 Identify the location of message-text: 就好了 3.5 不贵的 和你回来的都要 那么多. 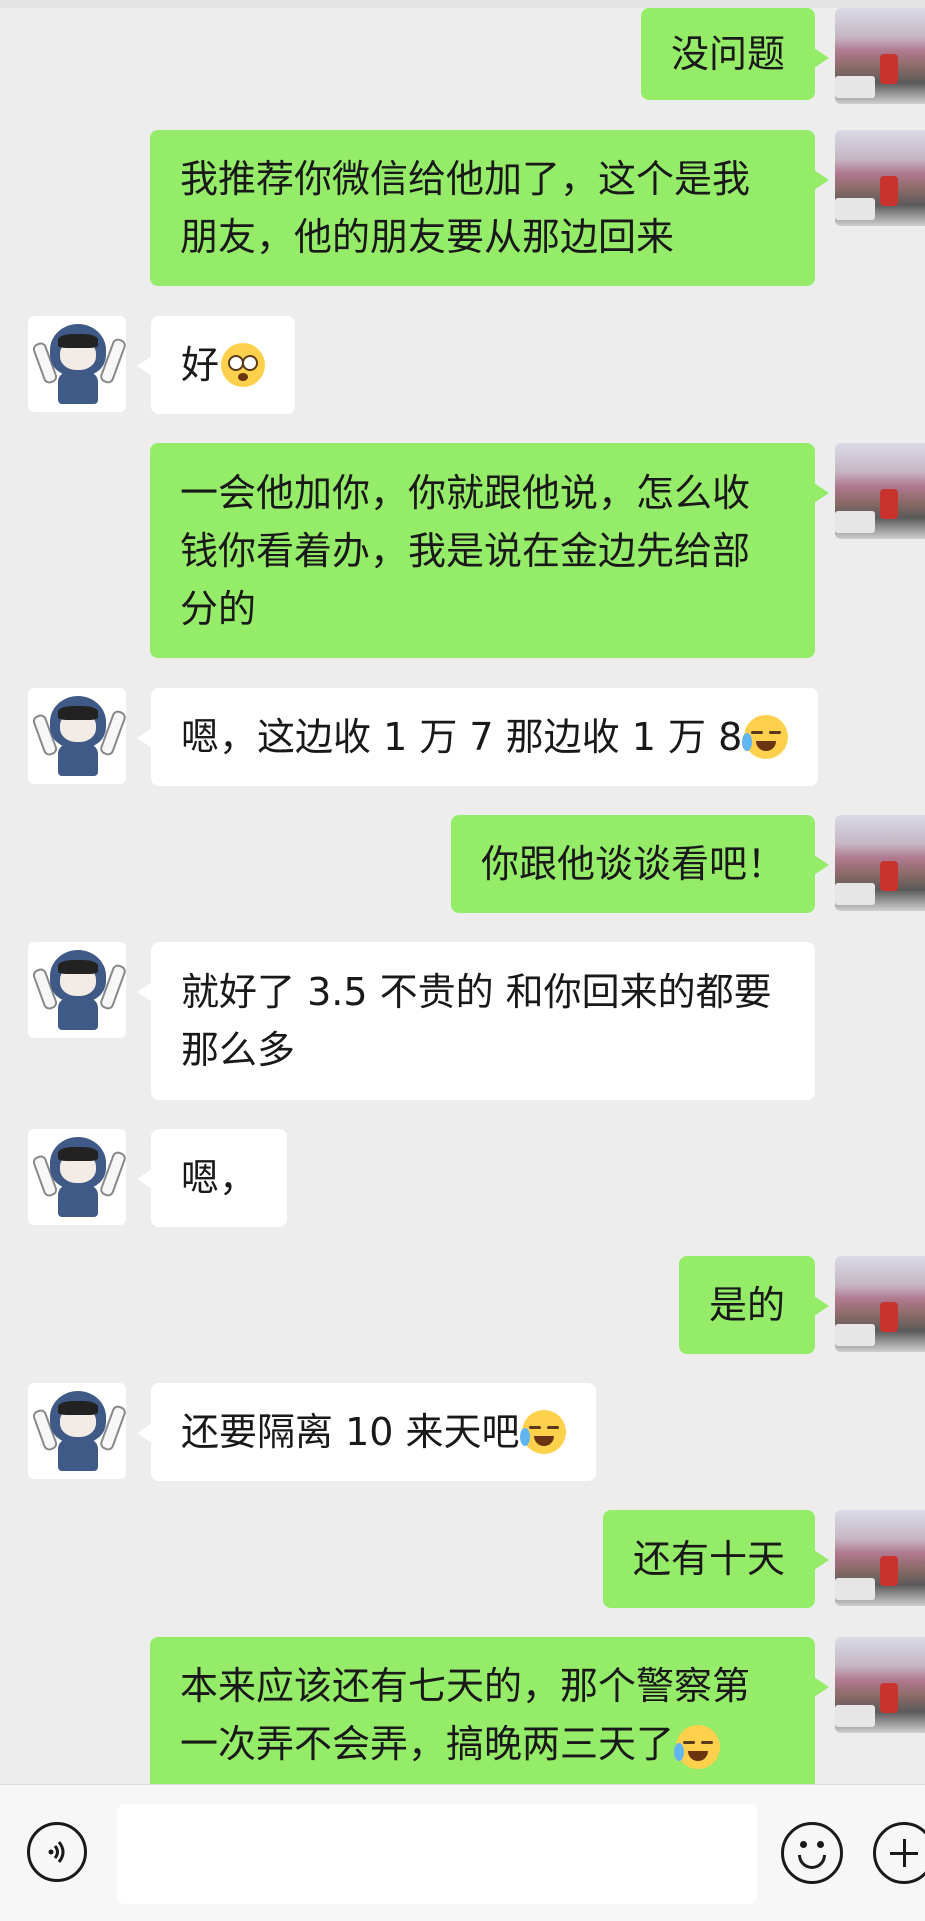
(476, 1021).